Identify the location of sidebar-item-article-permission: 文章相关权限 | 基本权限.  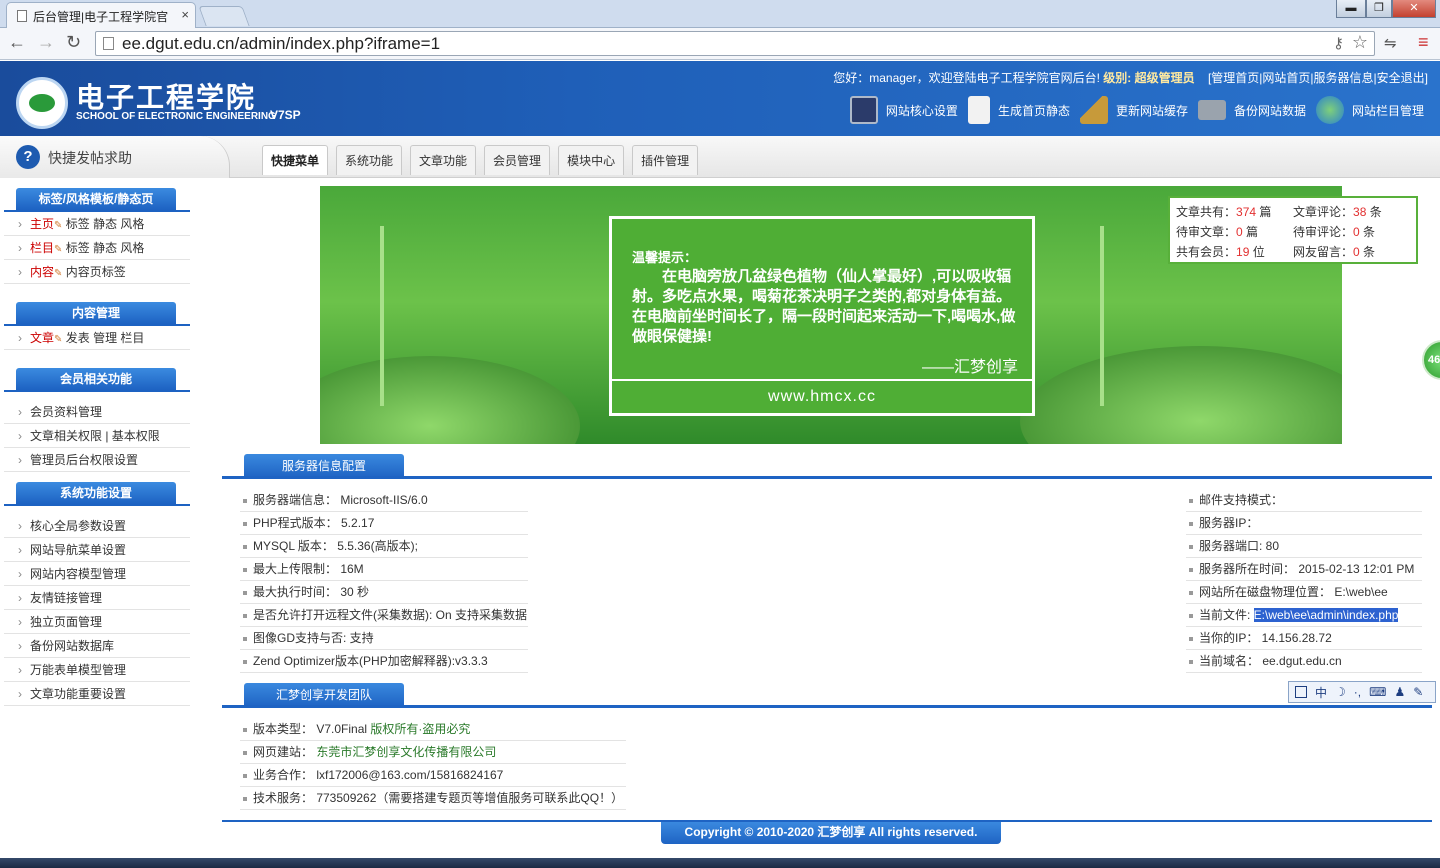
(97, 436).